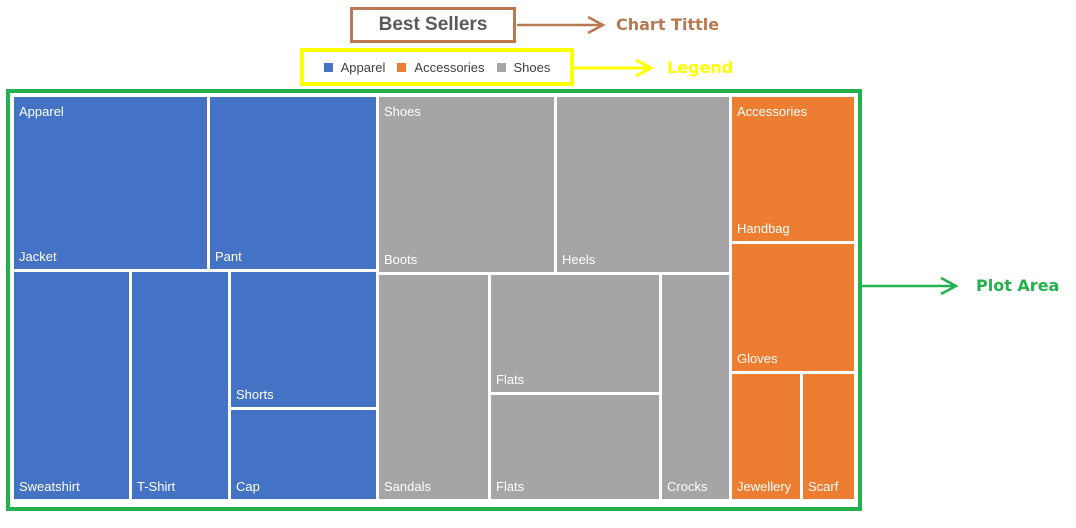 The width and height of the screenshot is (1076, 528). Describe the element at coordinates (41, 111) in the screenshot. I see `group-header-label: Apparel` at that location.